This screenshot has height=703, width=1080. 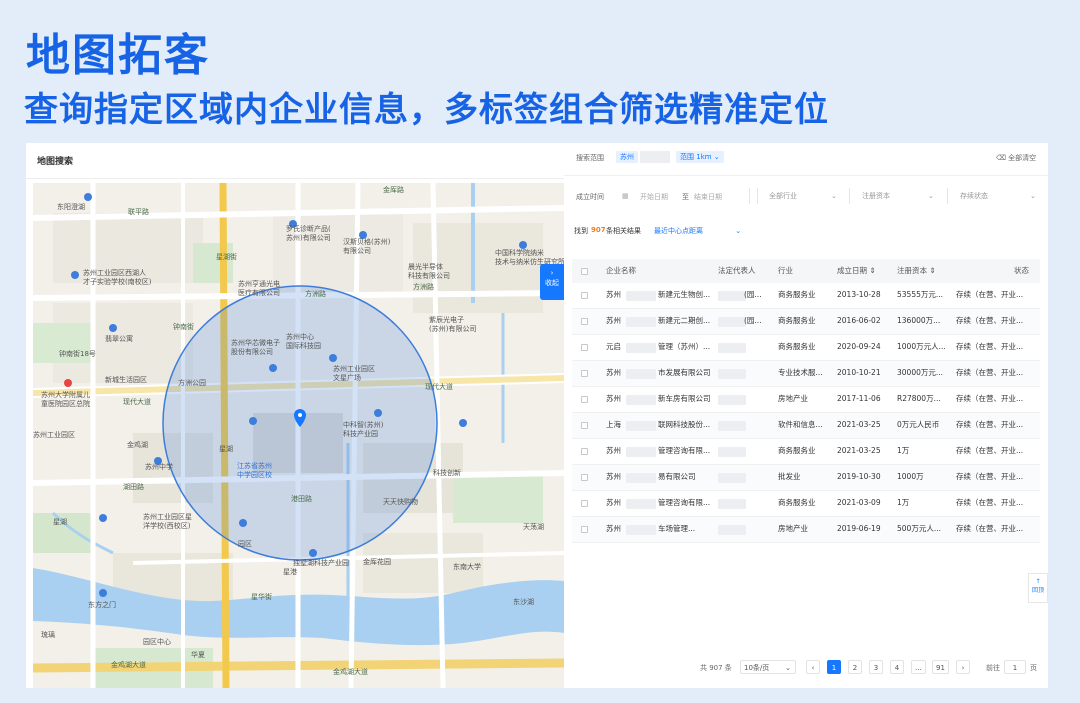 I want to click on hero-subtitle: 查询指定区域内企业信息，多标签组合筛选精准定位, so click(x=426, y=110).